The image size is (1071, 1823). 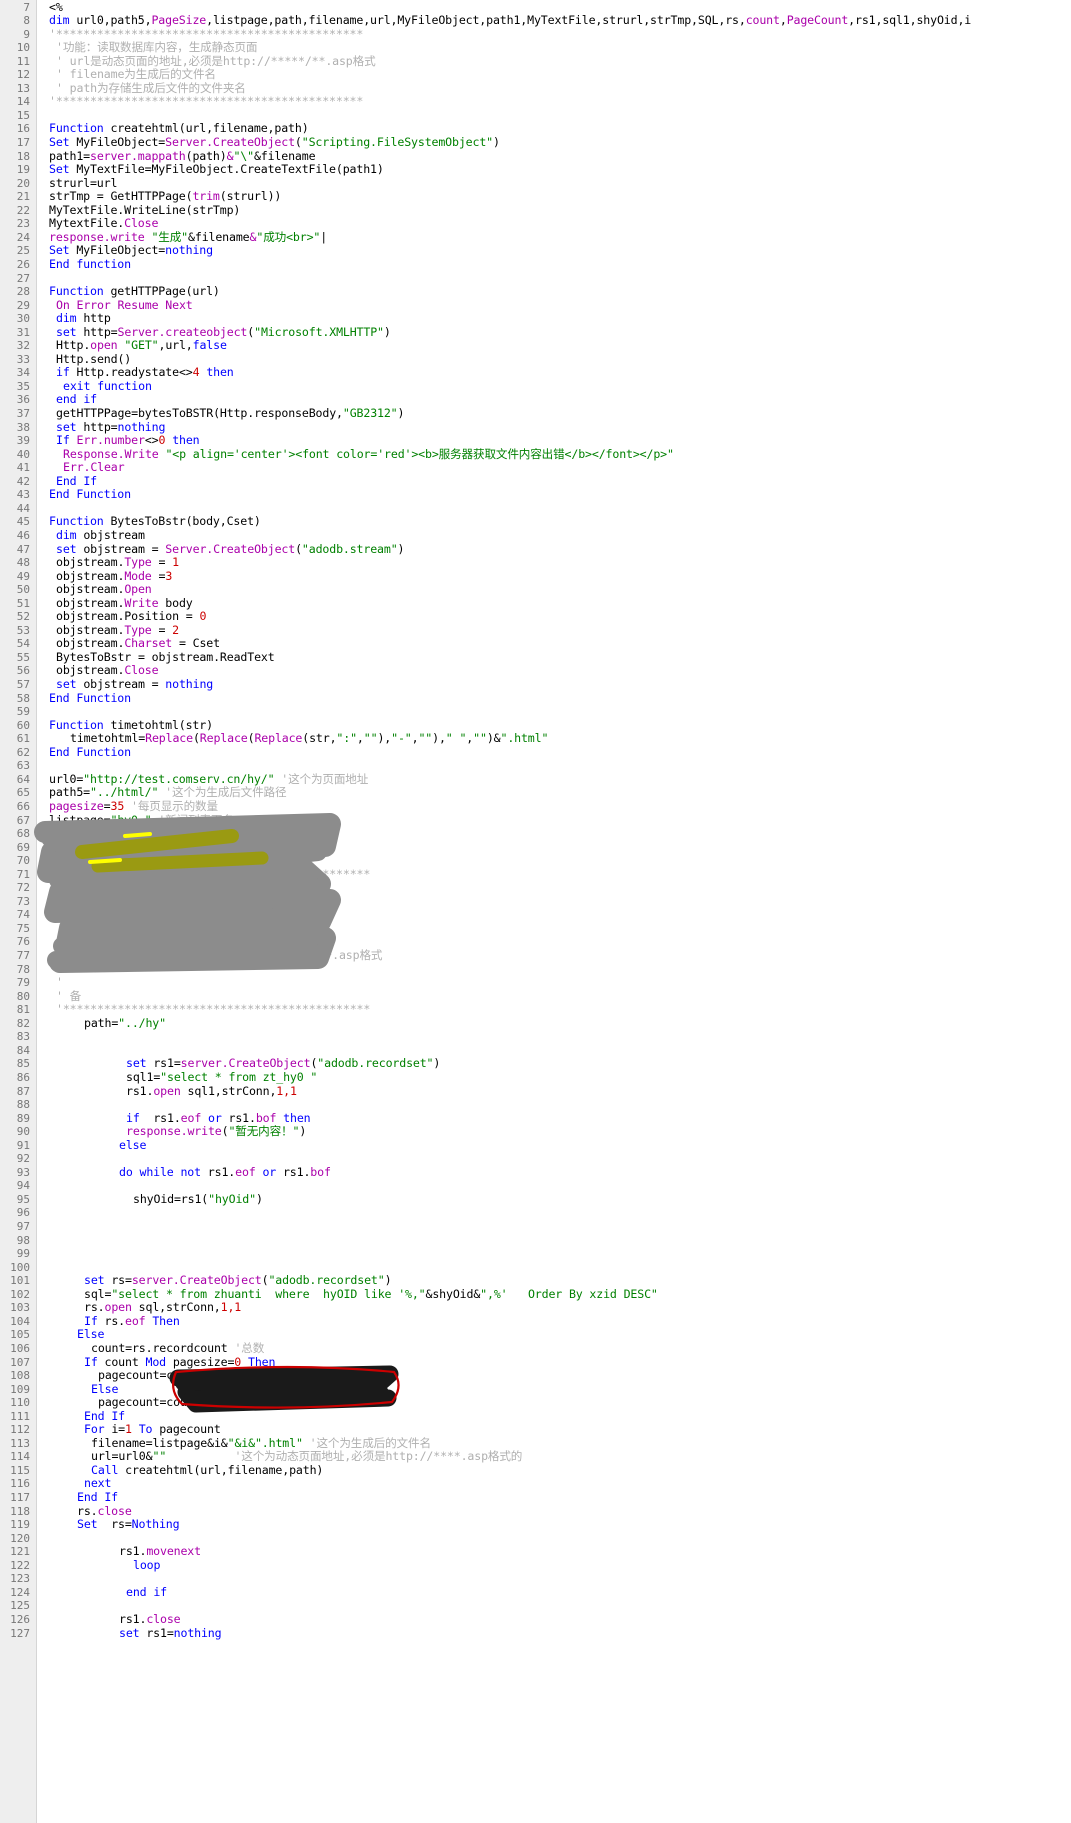 What do you see at coordinates (535, 88) in the screenshot?
I see `code-line: 13 ' path为存储生成后文件的文件夹名` at bounding box center [535, 88].